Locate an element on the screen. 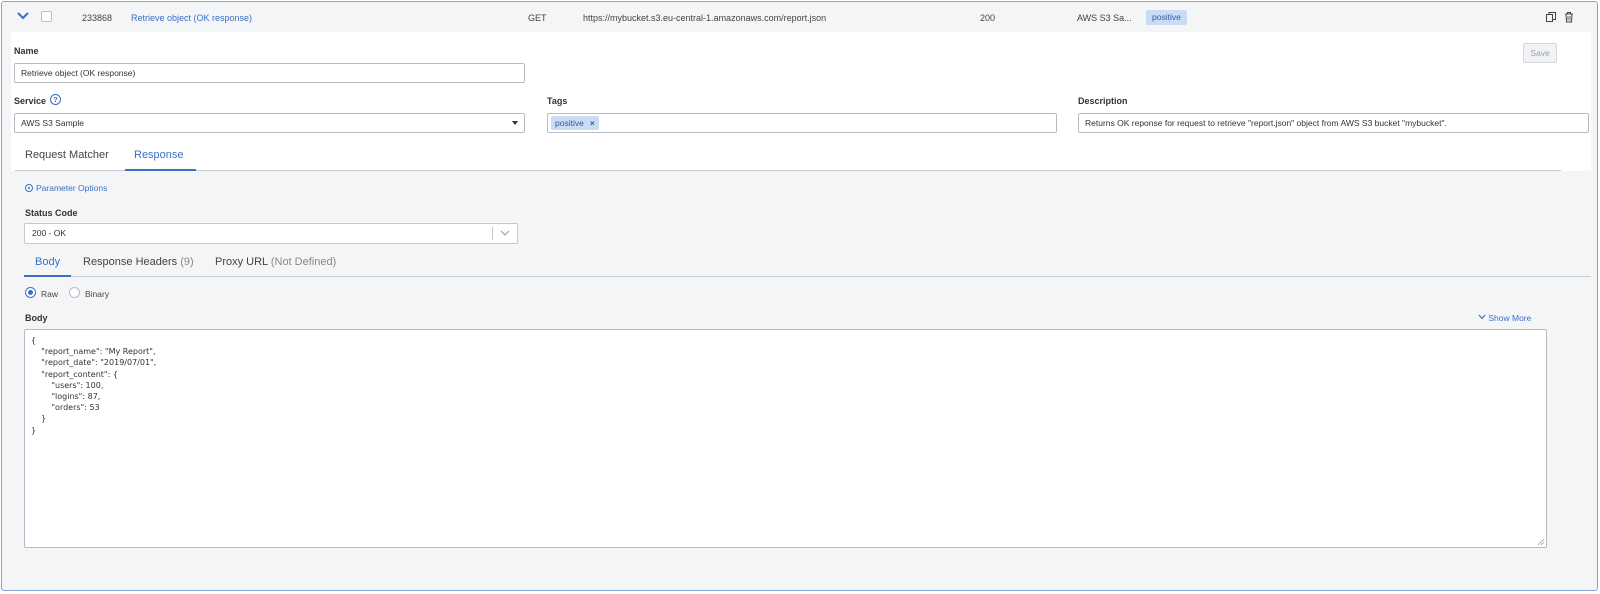 The width and height of the screenshot is (1600, 594). close-icon: × is located at coordinates (592, 123).